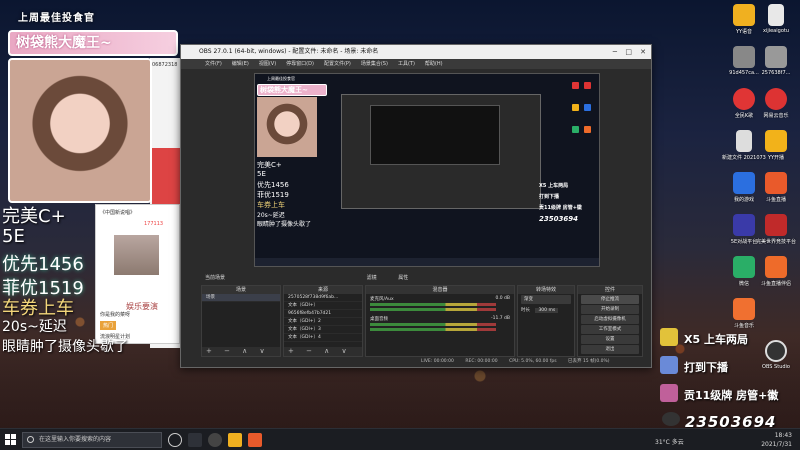  I want to click on desktop-icon-label: 网易云音乐, so click(776, 116).